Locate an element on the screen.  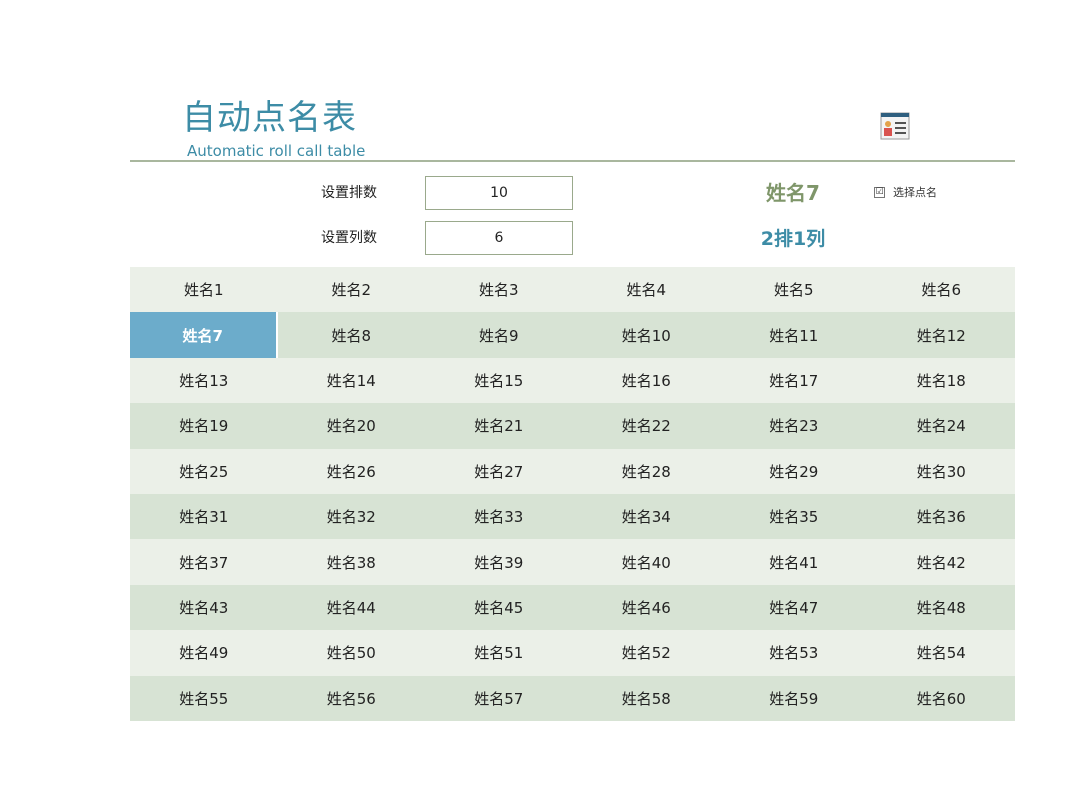
name-cell: 姓名45 is located at coordinates (499, 607).